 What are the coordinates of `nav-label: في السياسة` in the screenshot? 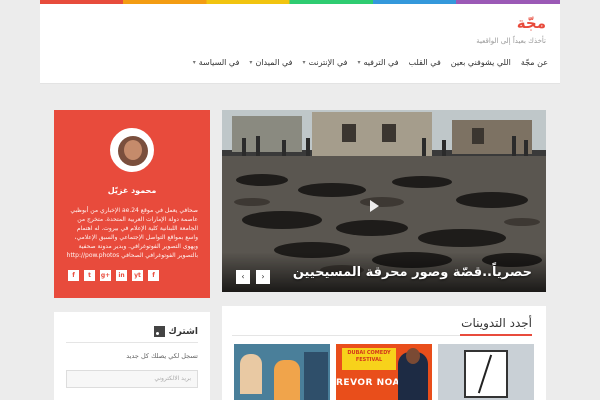 It's located at (219, 62).